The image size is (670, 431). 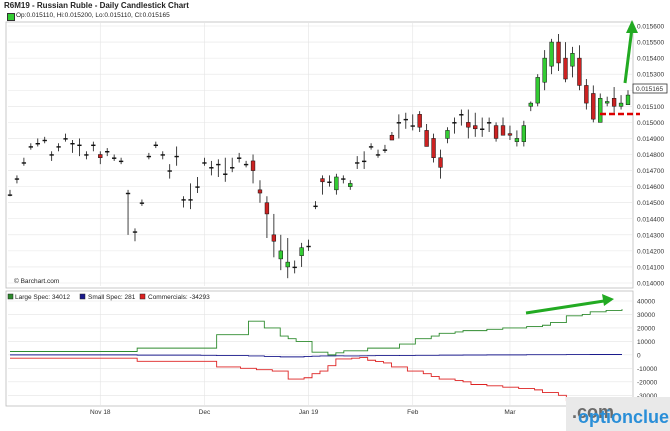 What do you see at coordinates (650, 284) in the screenshot?
I see `price-tick-label: 0.014000` at bounding box center [650, 284].